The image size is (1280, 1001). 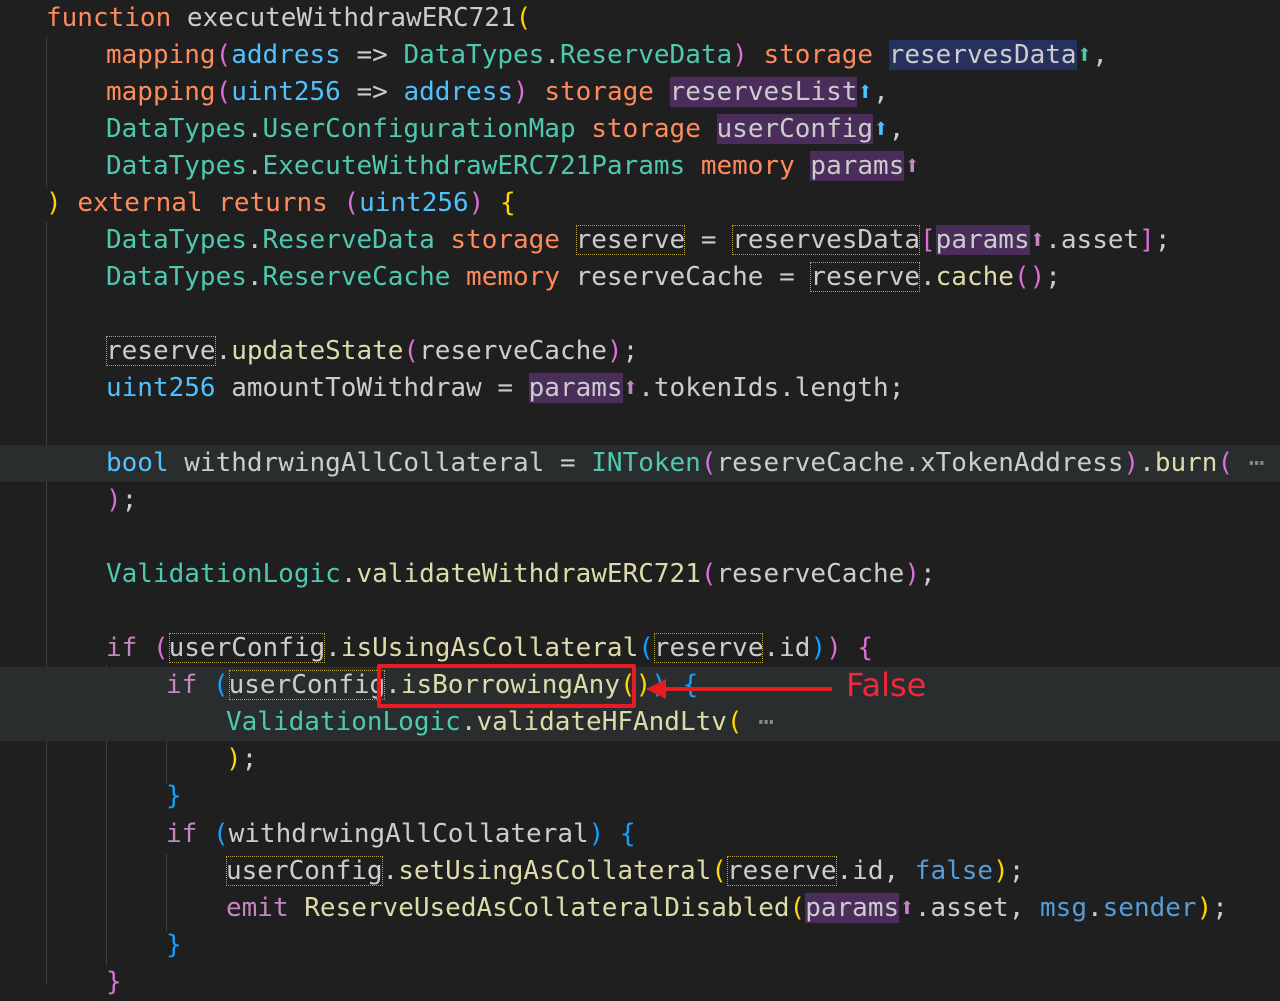 What do you see at coordinates (474, 166) in the screenshot?
I see `code-token: ExecuteWithdrawERC721Params` at bounding box center [474, 166].